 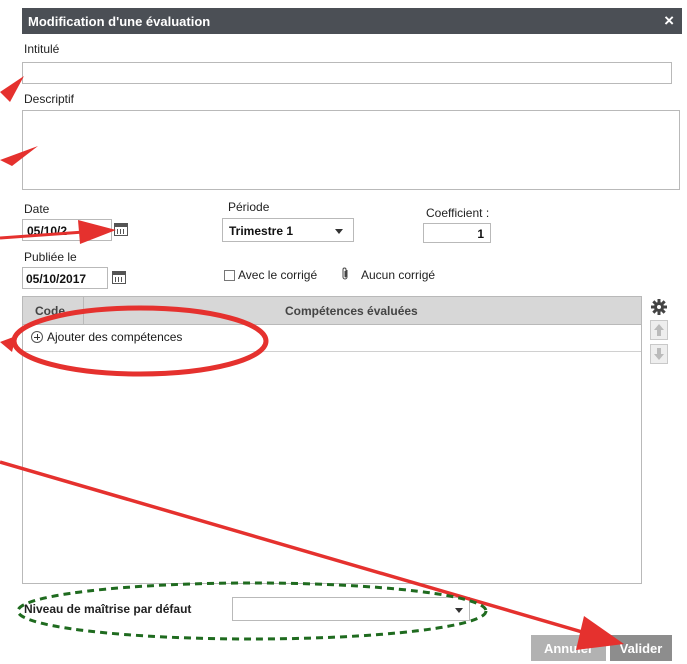 What do you see at coordinates (83, 310) in the screenshot?
I see `column-divider` at bounding box center [83, 310].